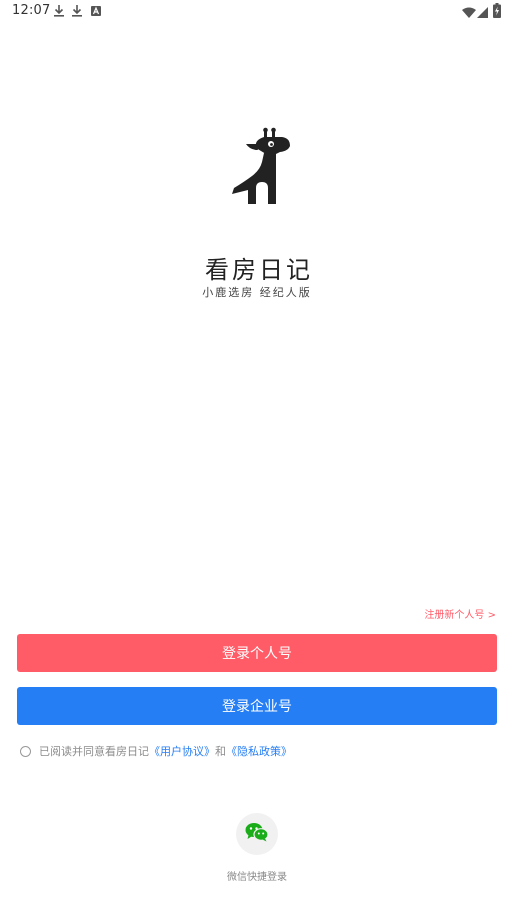 This screenshot has height=915, width=514. Describe the element at coordinates (220, 751) in the screenshot. I see `agreement-and: 和` at that location.